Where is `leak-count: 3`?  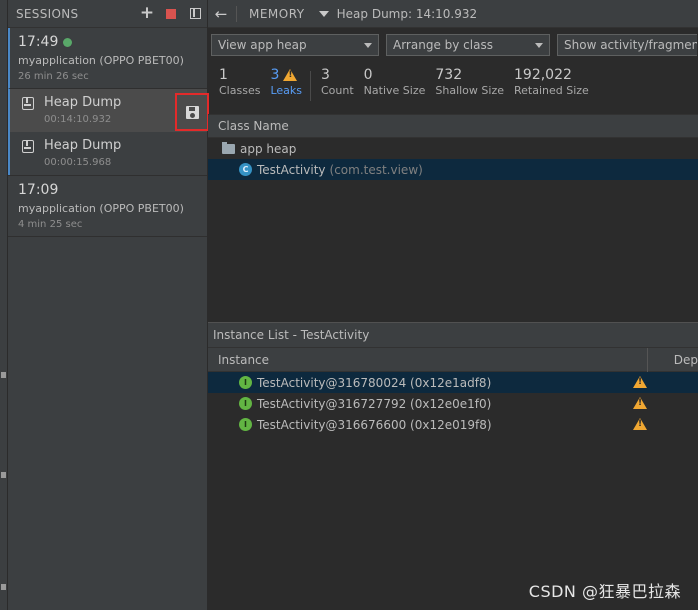
leak-count: 3 is located at coordinates (275, 75).